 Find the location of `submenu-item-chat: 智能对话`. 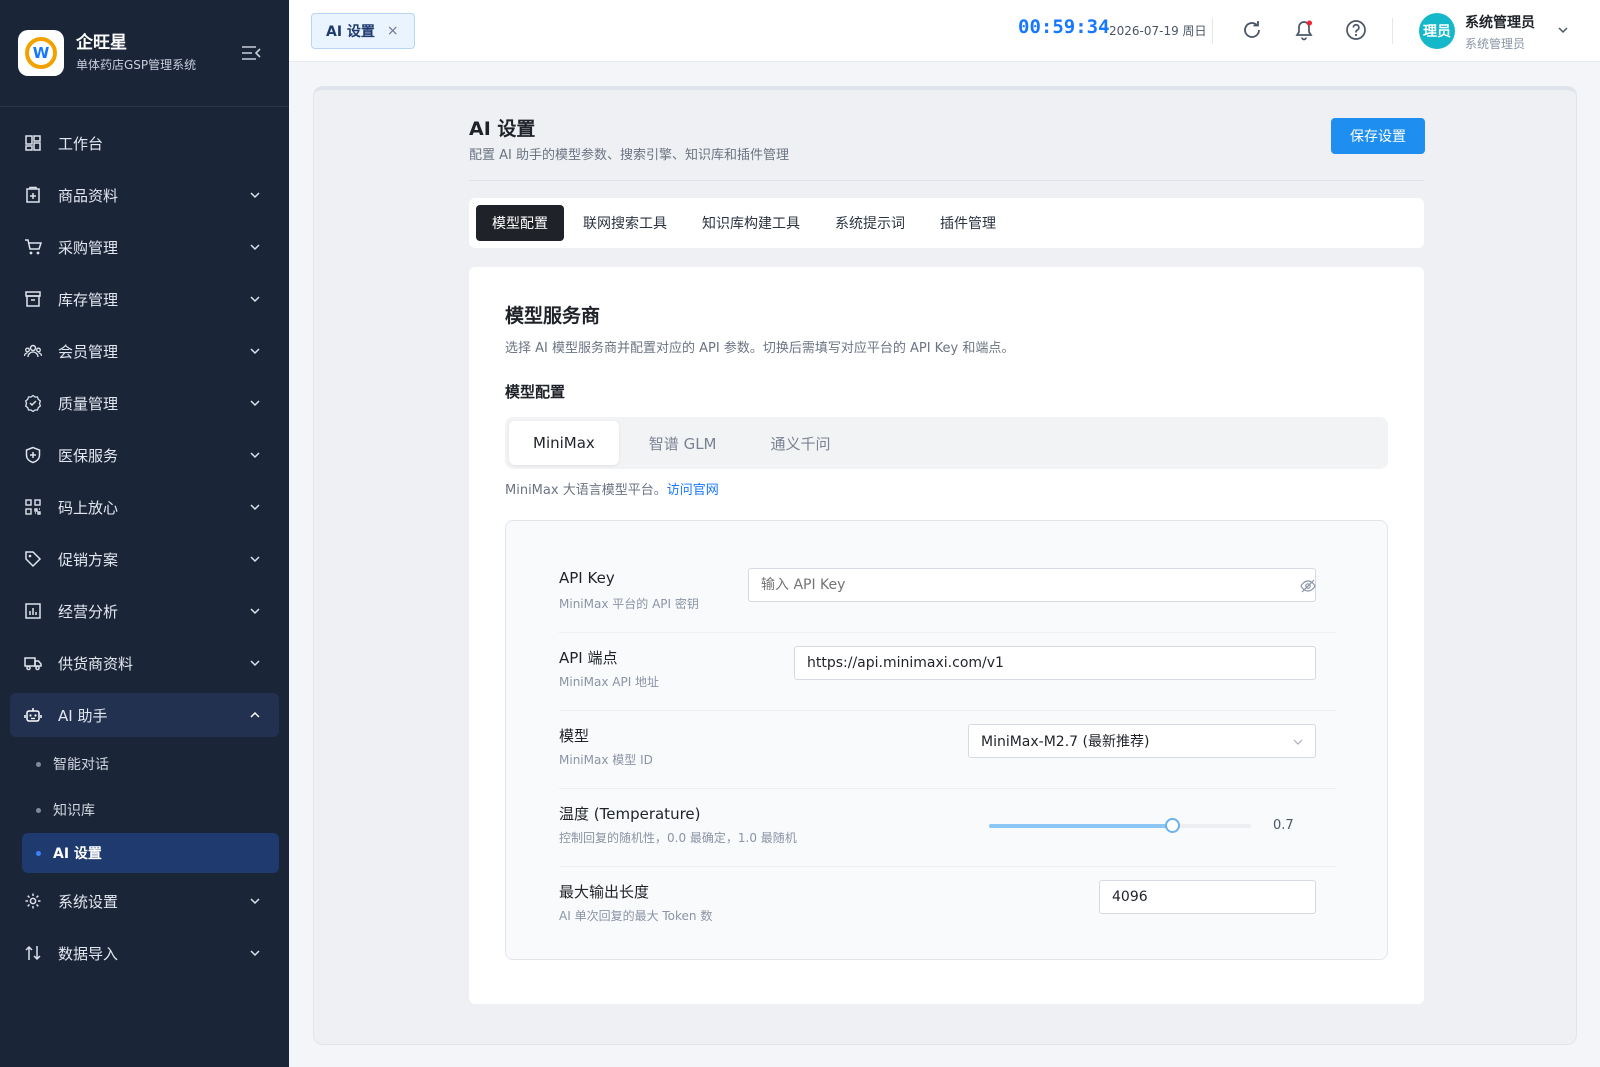

submenu-item-chat: 智能对话 is located at coordinates (144, 764).